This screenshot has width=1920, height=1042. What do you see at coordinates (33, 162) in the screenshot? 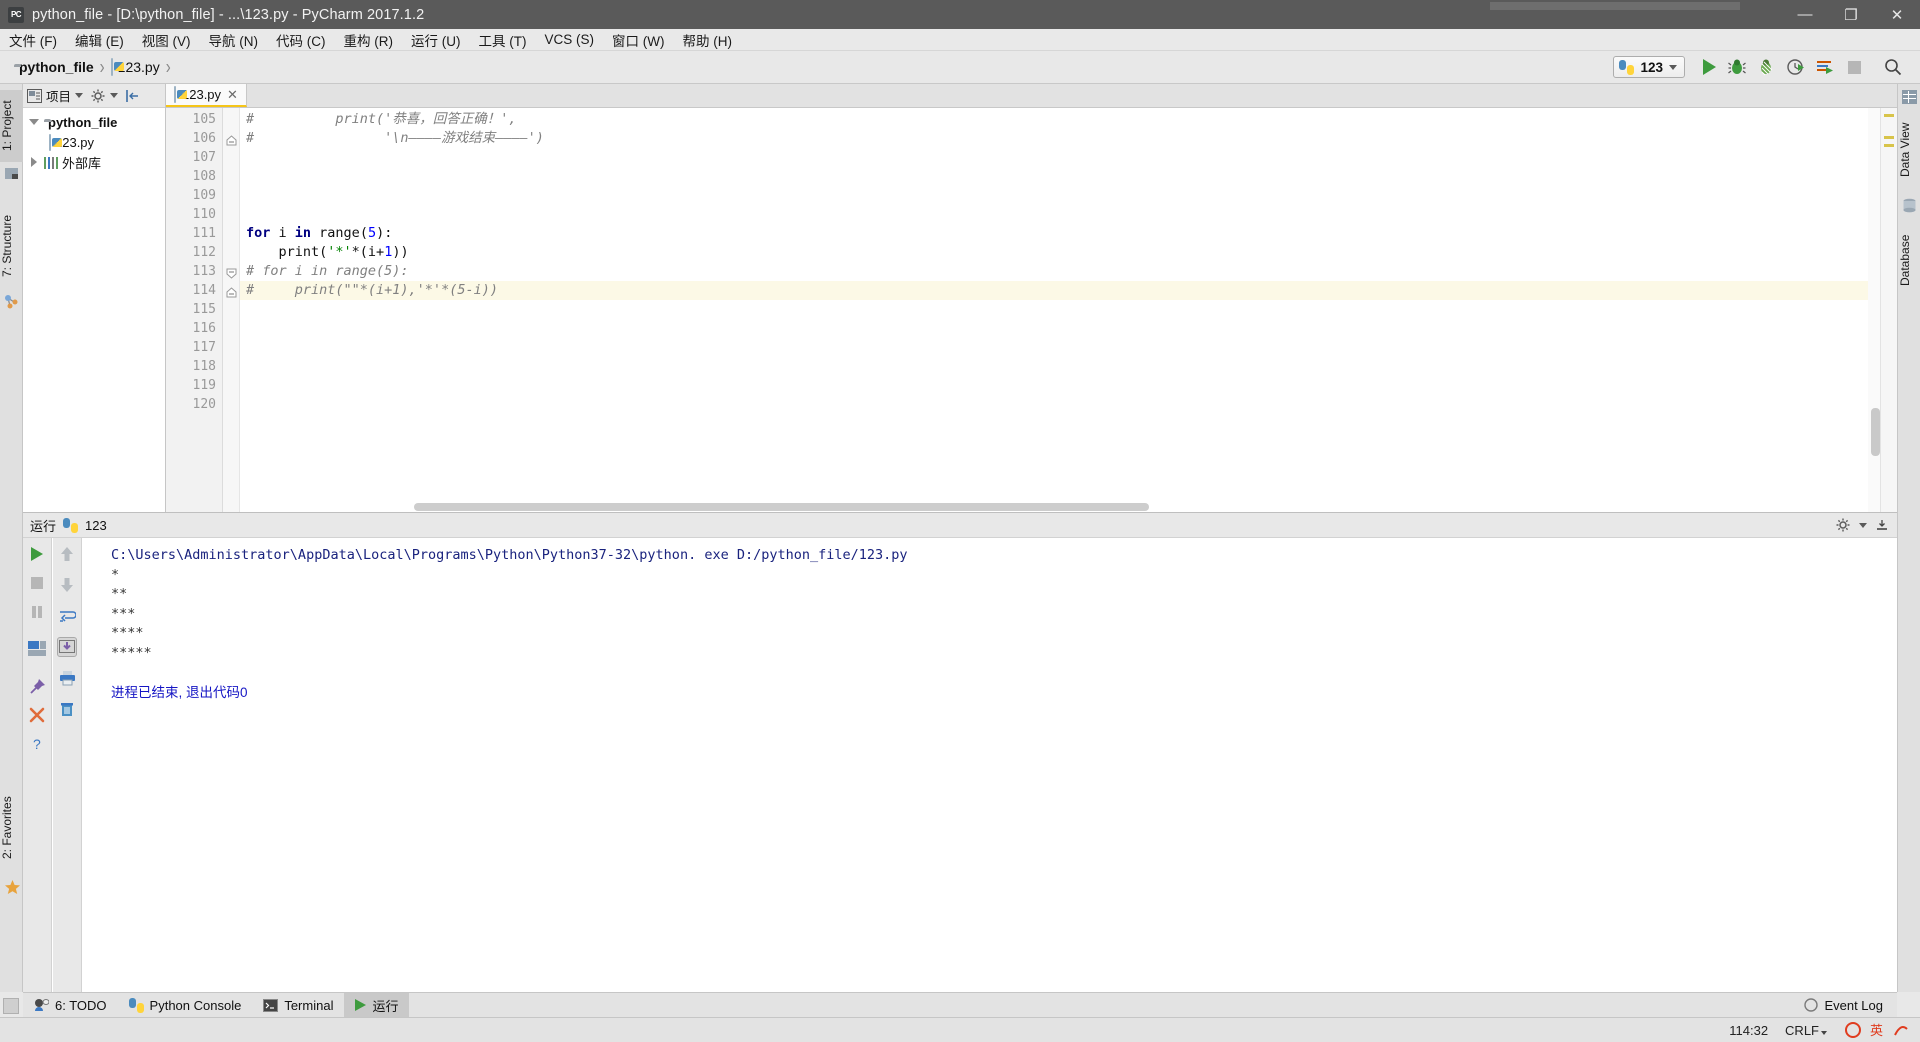
I see `chevron-right-icon` at bounding box center [33, 162].